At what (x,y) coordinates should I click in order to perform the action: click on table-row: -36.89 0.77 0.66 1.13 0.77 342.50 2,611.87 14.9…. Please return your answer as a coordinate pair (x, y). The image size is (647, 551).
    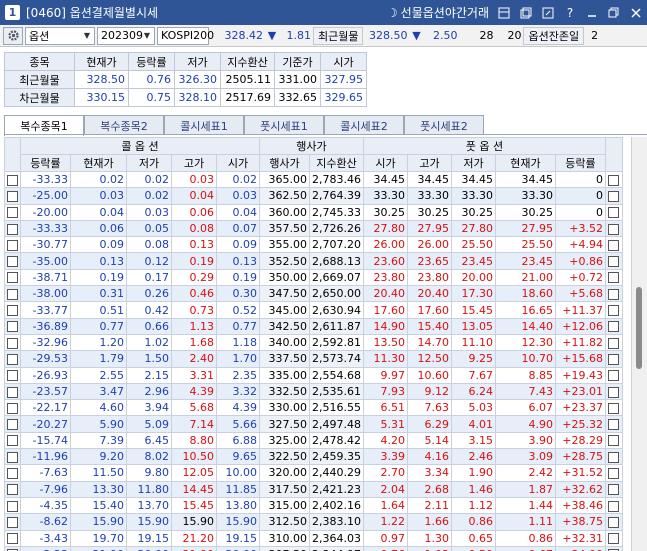
    Looking at the image, I should click on (313, 326).